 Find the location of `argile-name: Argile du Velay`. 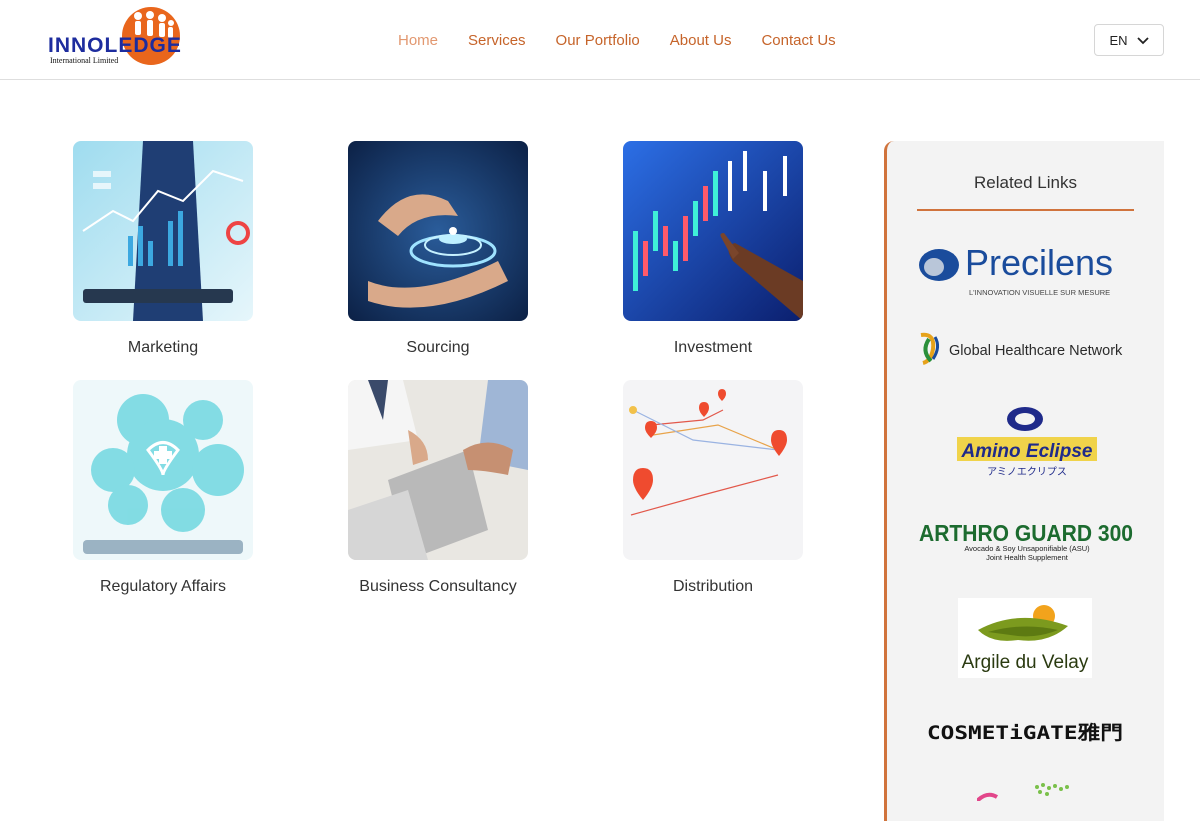

argile-name: Argile du Velay is located at coordinates (1025, 662).